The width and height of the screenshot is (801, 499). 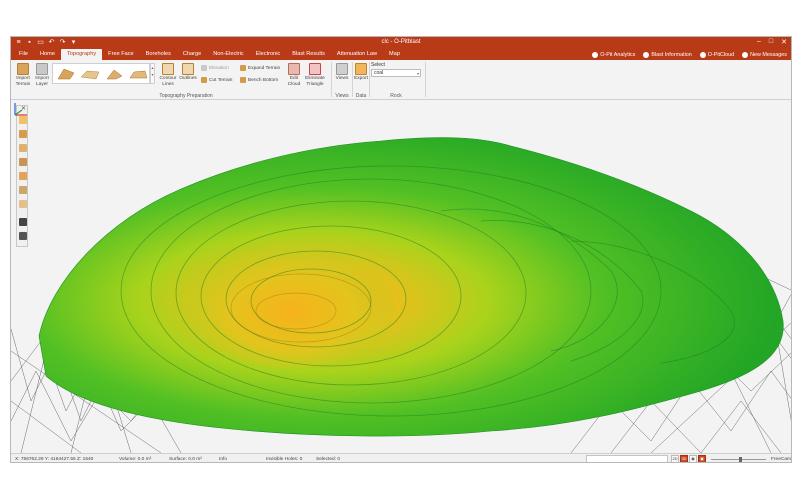 What do you see at coordinates (294, 69) in the screenshot?
I see `edit-cloud-icon` at bounding box center [294, 69].